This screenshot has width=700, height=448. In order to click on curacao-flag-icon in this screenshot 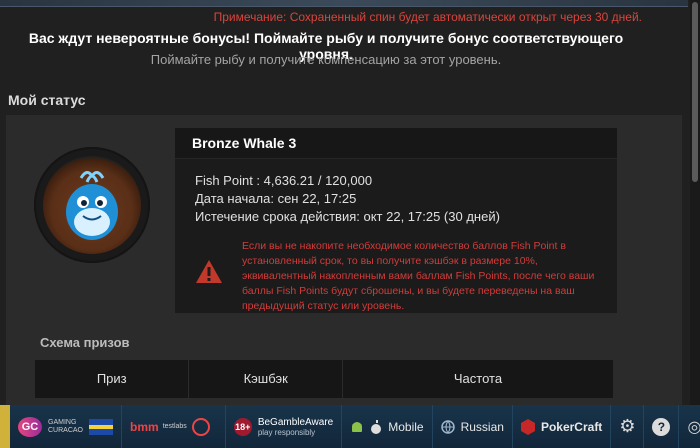, I will do `click(101, 426)`.